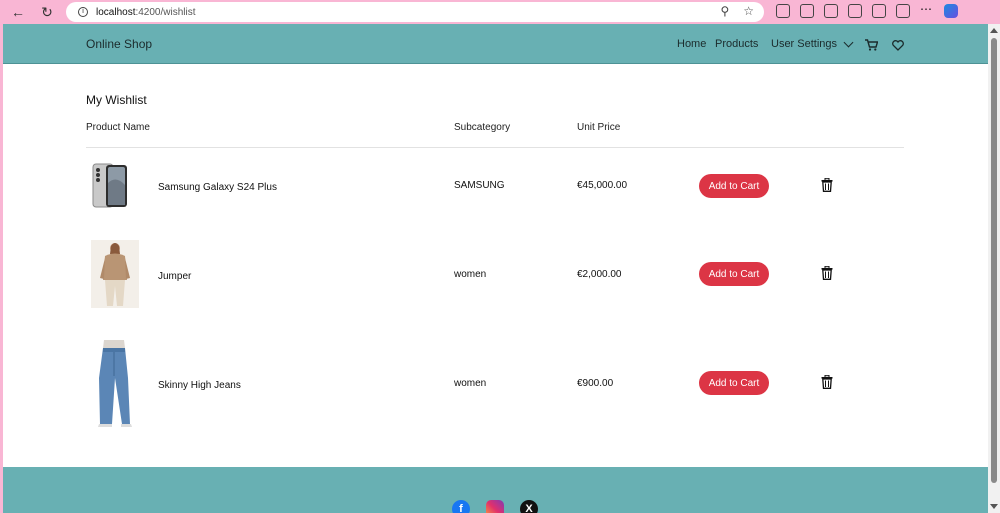  I want to click on x-twitter-icon: X, so click(529, 506).